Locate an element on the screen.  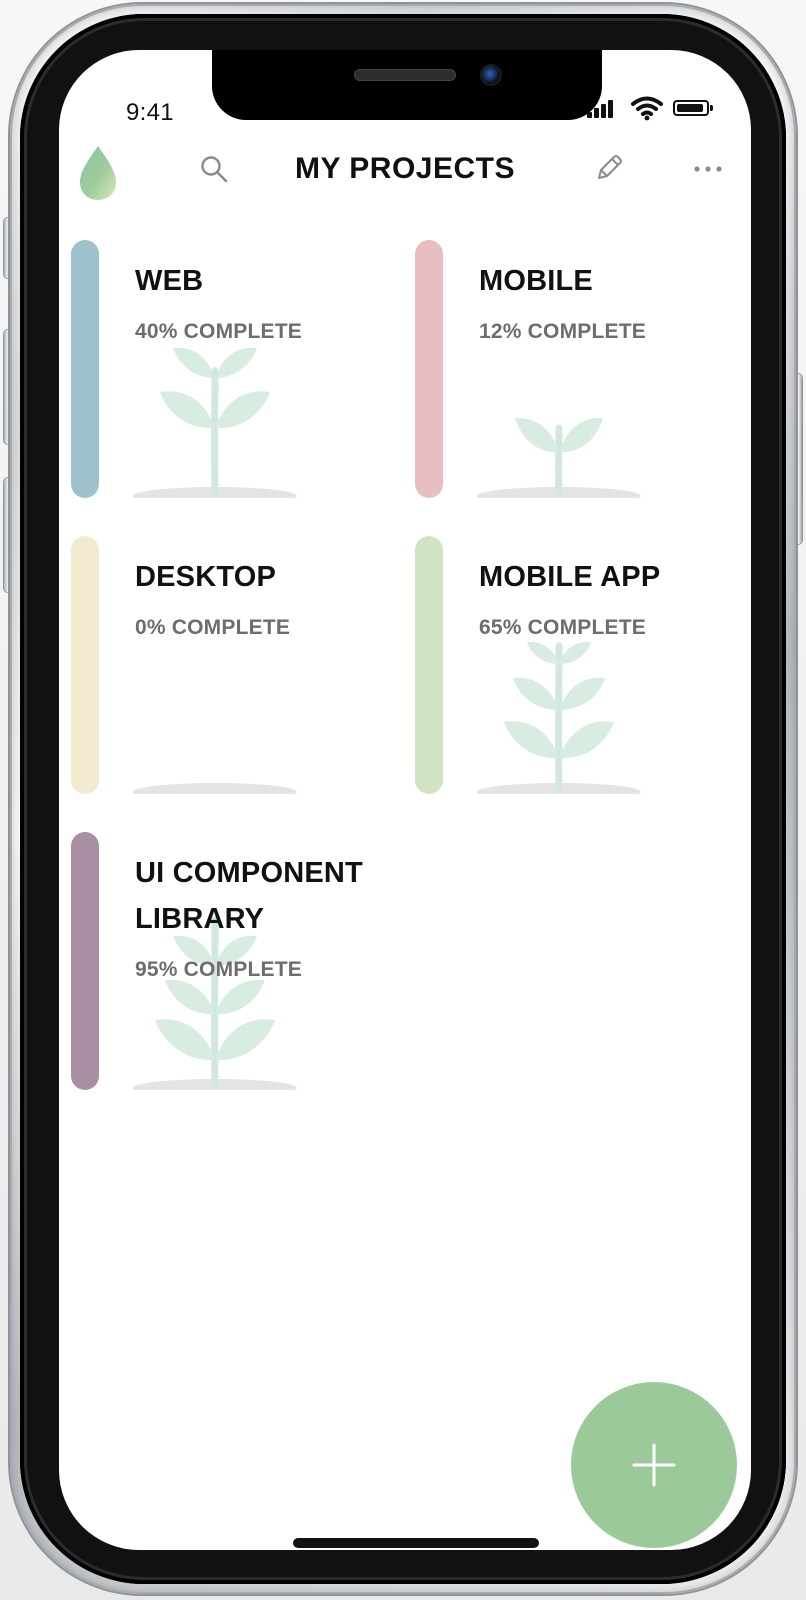
battery-icon is located at coordinates (693, 108).